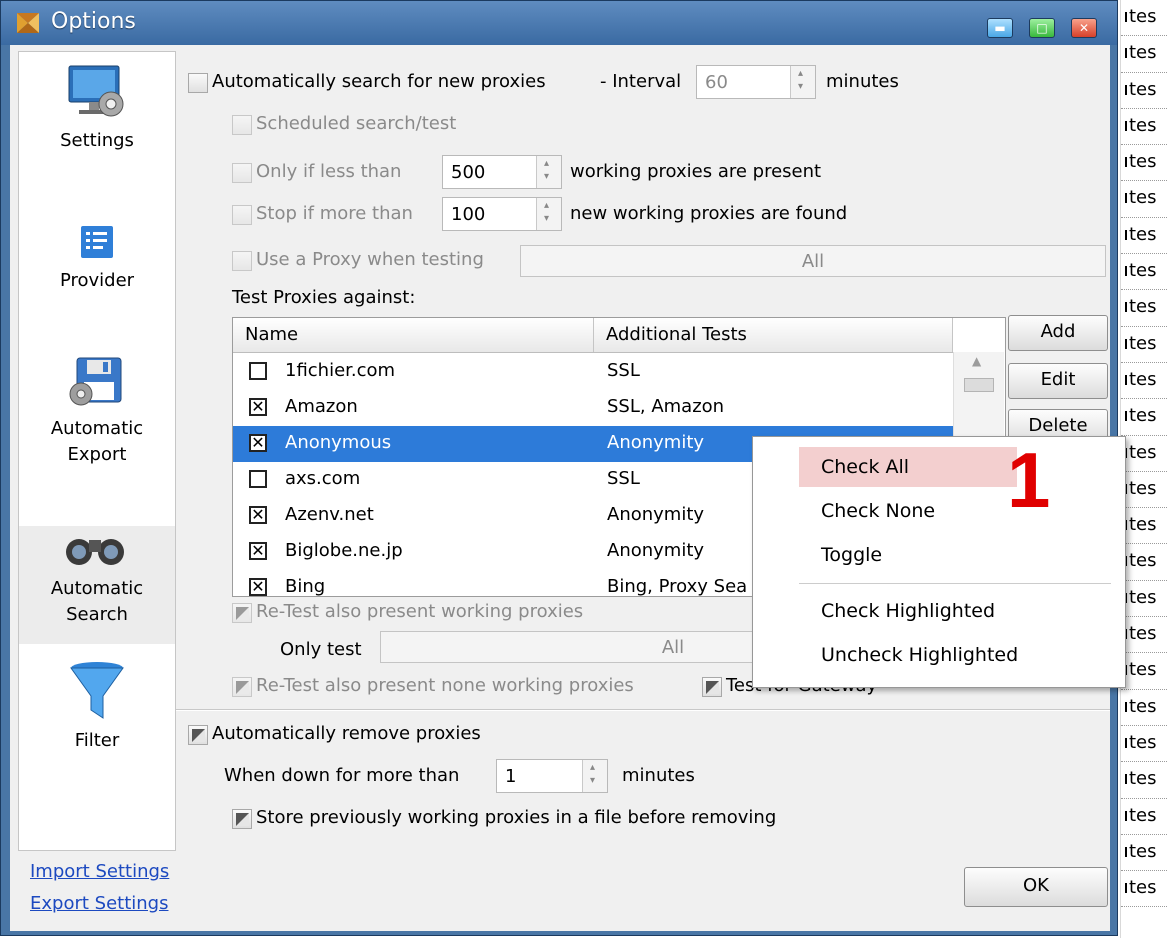 This screenshot has width=1168, height=938. Describe the element at coordinates (656, 550) in the screenshot. I see `row-tests: Anonymity` at that location.